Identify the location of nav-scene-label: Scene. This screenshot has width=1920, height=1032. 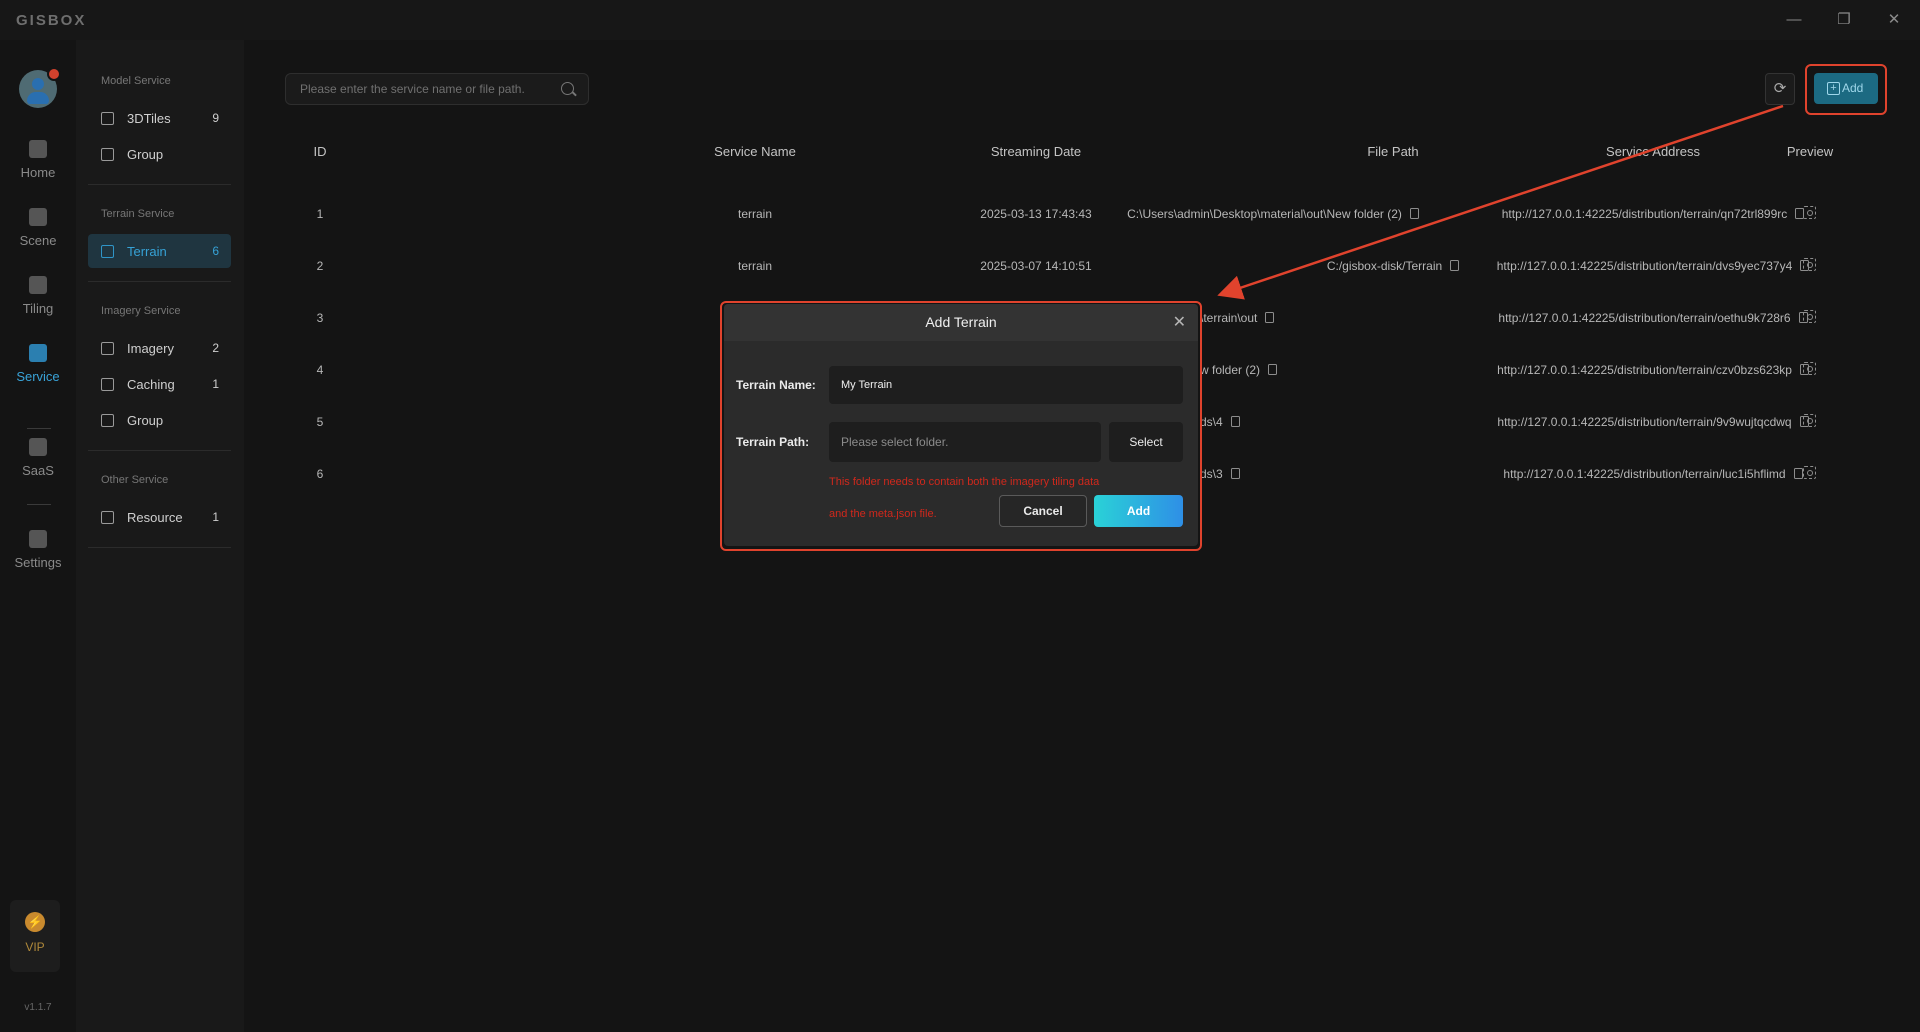
(38, 240).